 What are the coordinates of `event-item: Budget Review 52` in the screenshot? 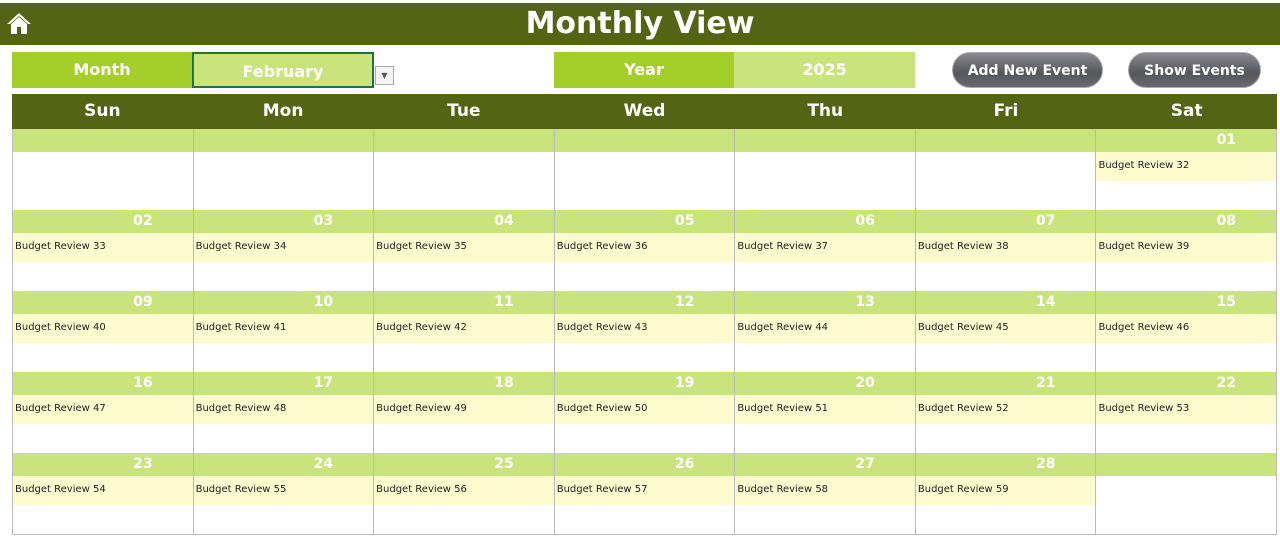 It's located at (1005, 409).